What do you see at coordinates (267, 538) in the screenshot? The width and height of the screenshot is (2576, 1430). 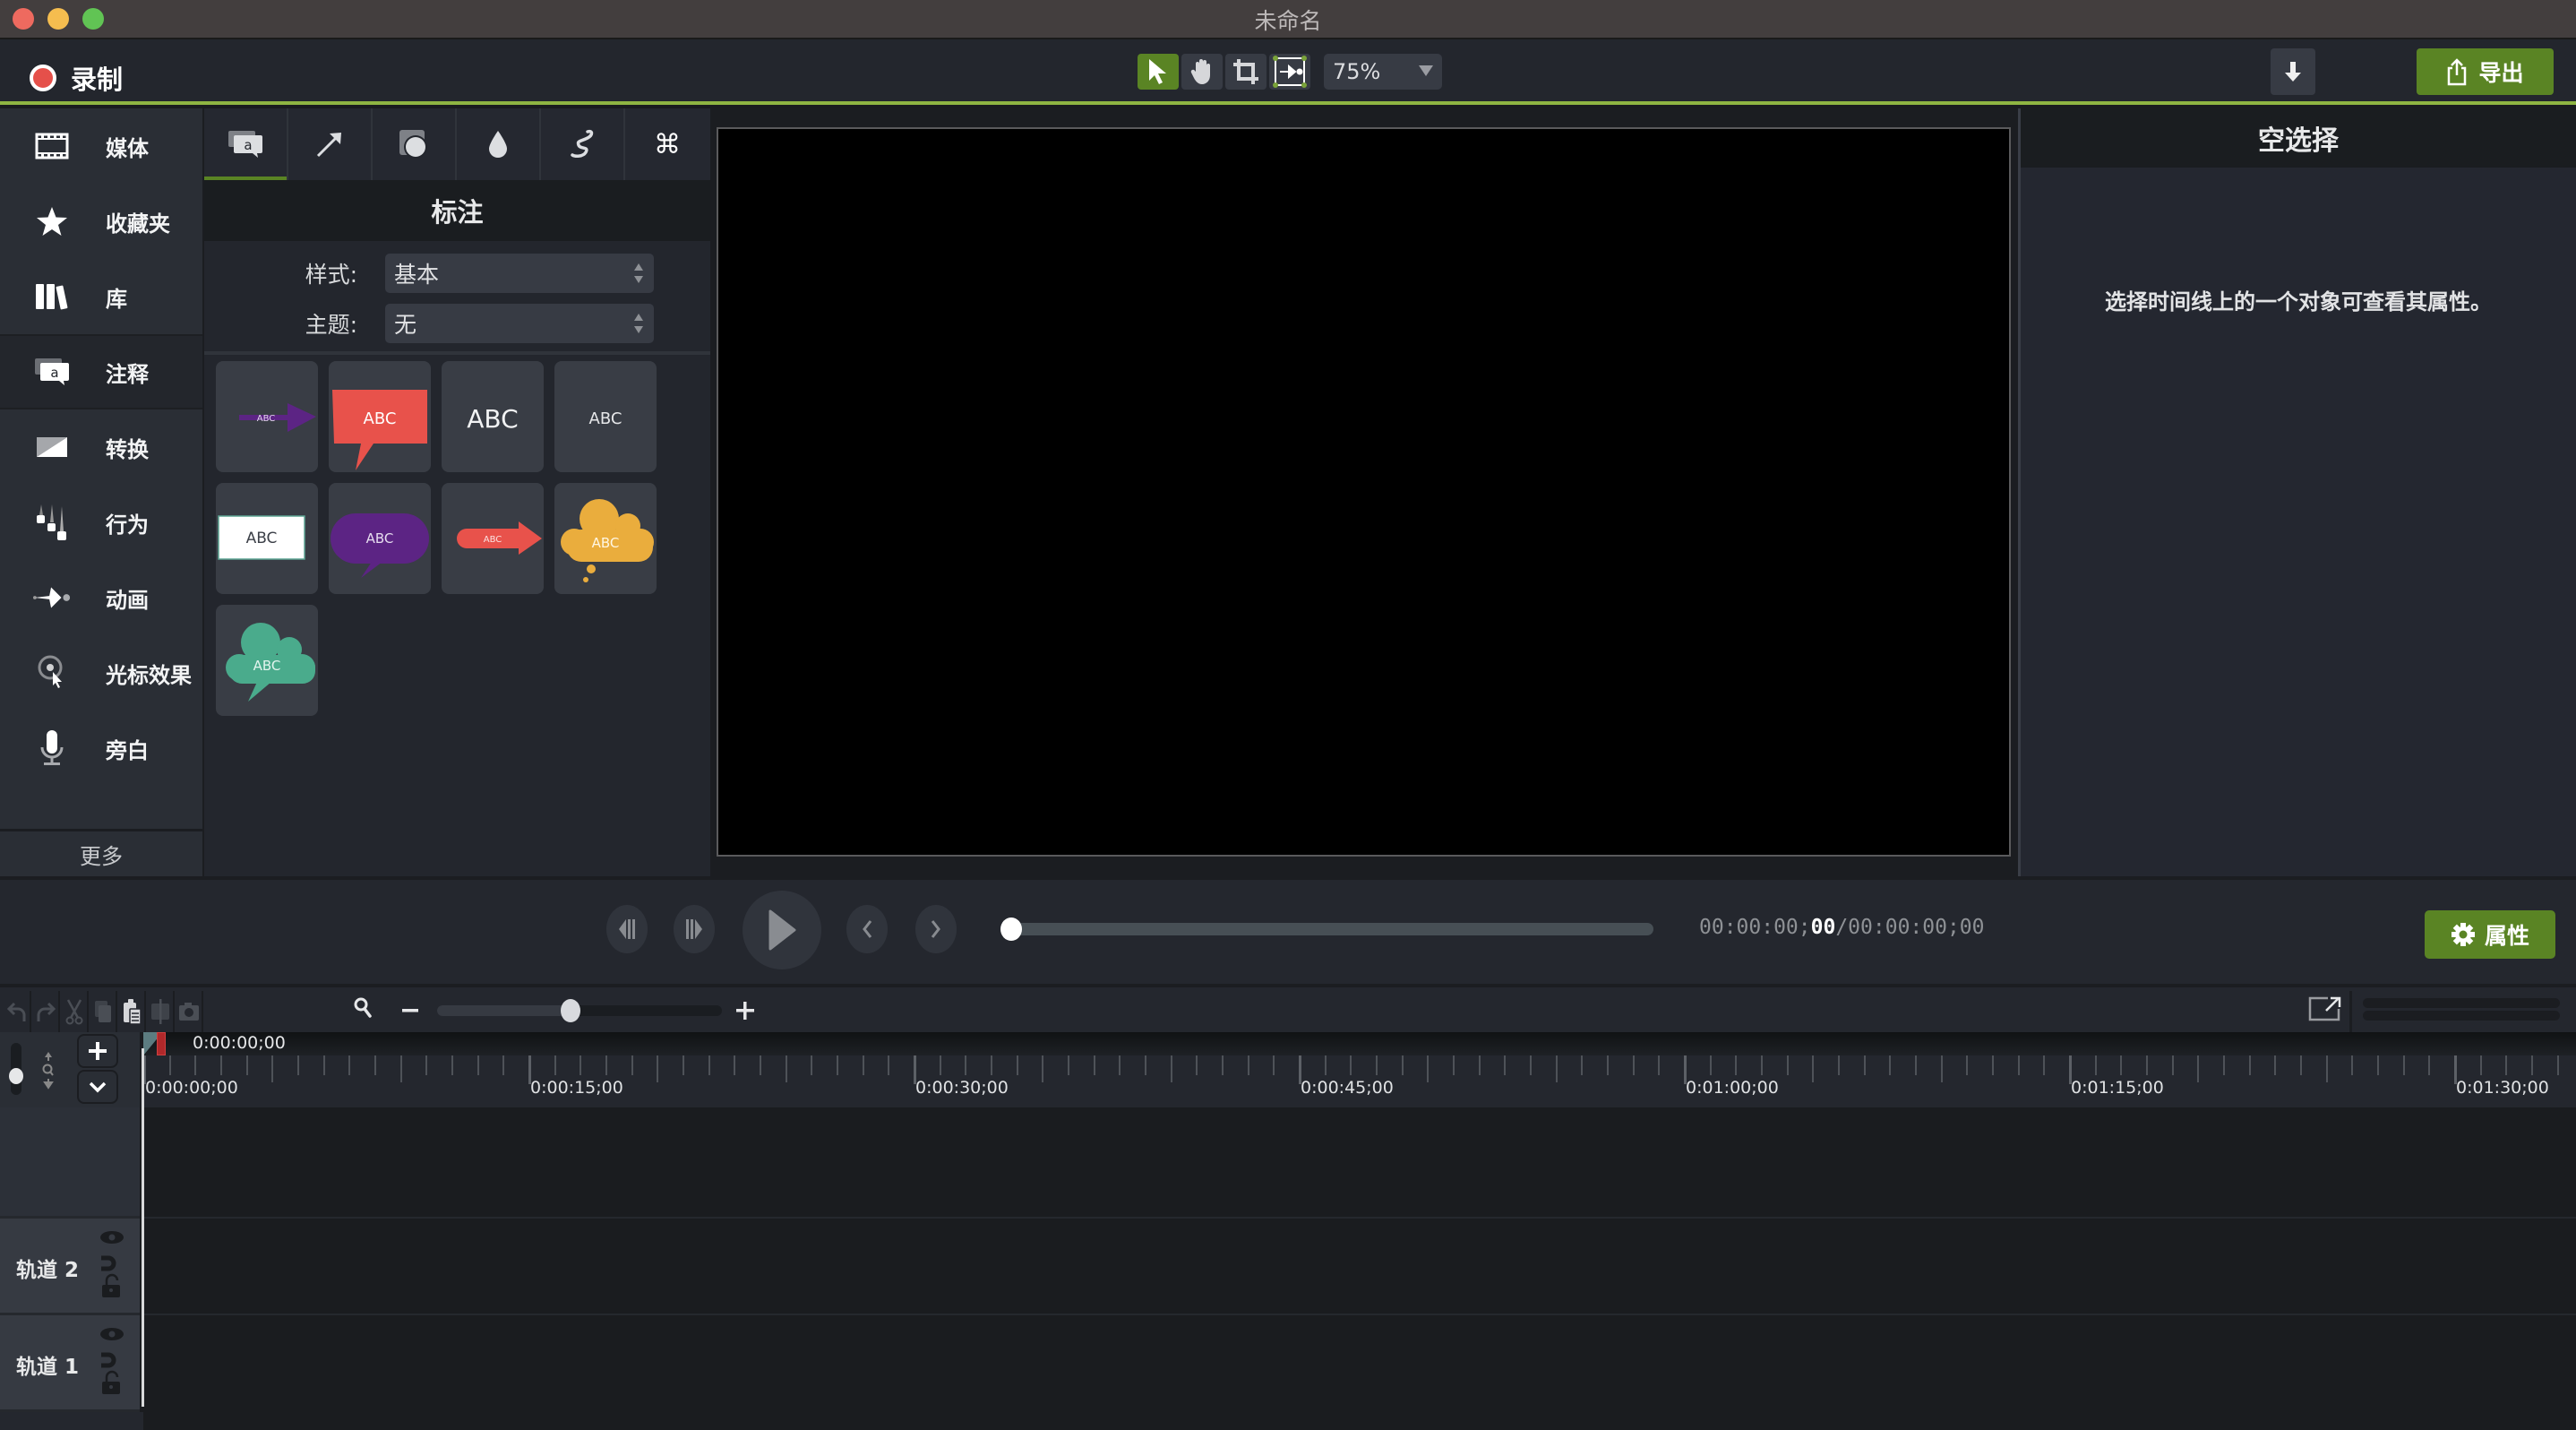 I see `callout-tile-box-white: ABC` at bounding box center [267, 538].